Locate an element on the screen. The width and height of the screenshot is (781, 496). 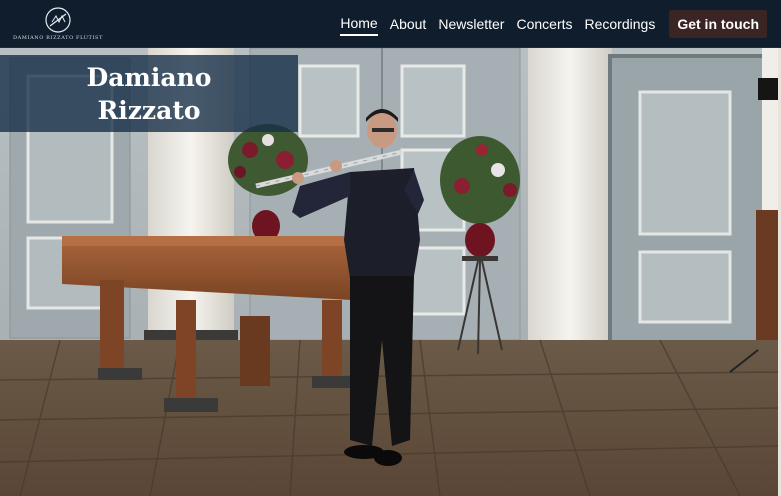
nav-newsletter: Newsletter is located at coordinates (471, 24).